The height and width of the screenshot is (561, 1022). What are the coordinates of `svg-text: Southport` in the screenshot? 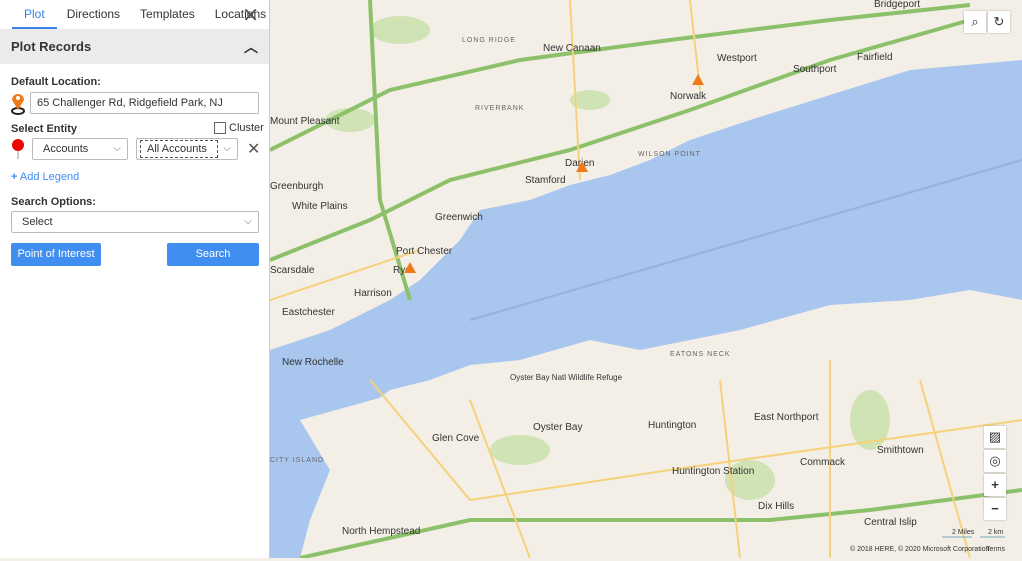 It's located at (815, 69).